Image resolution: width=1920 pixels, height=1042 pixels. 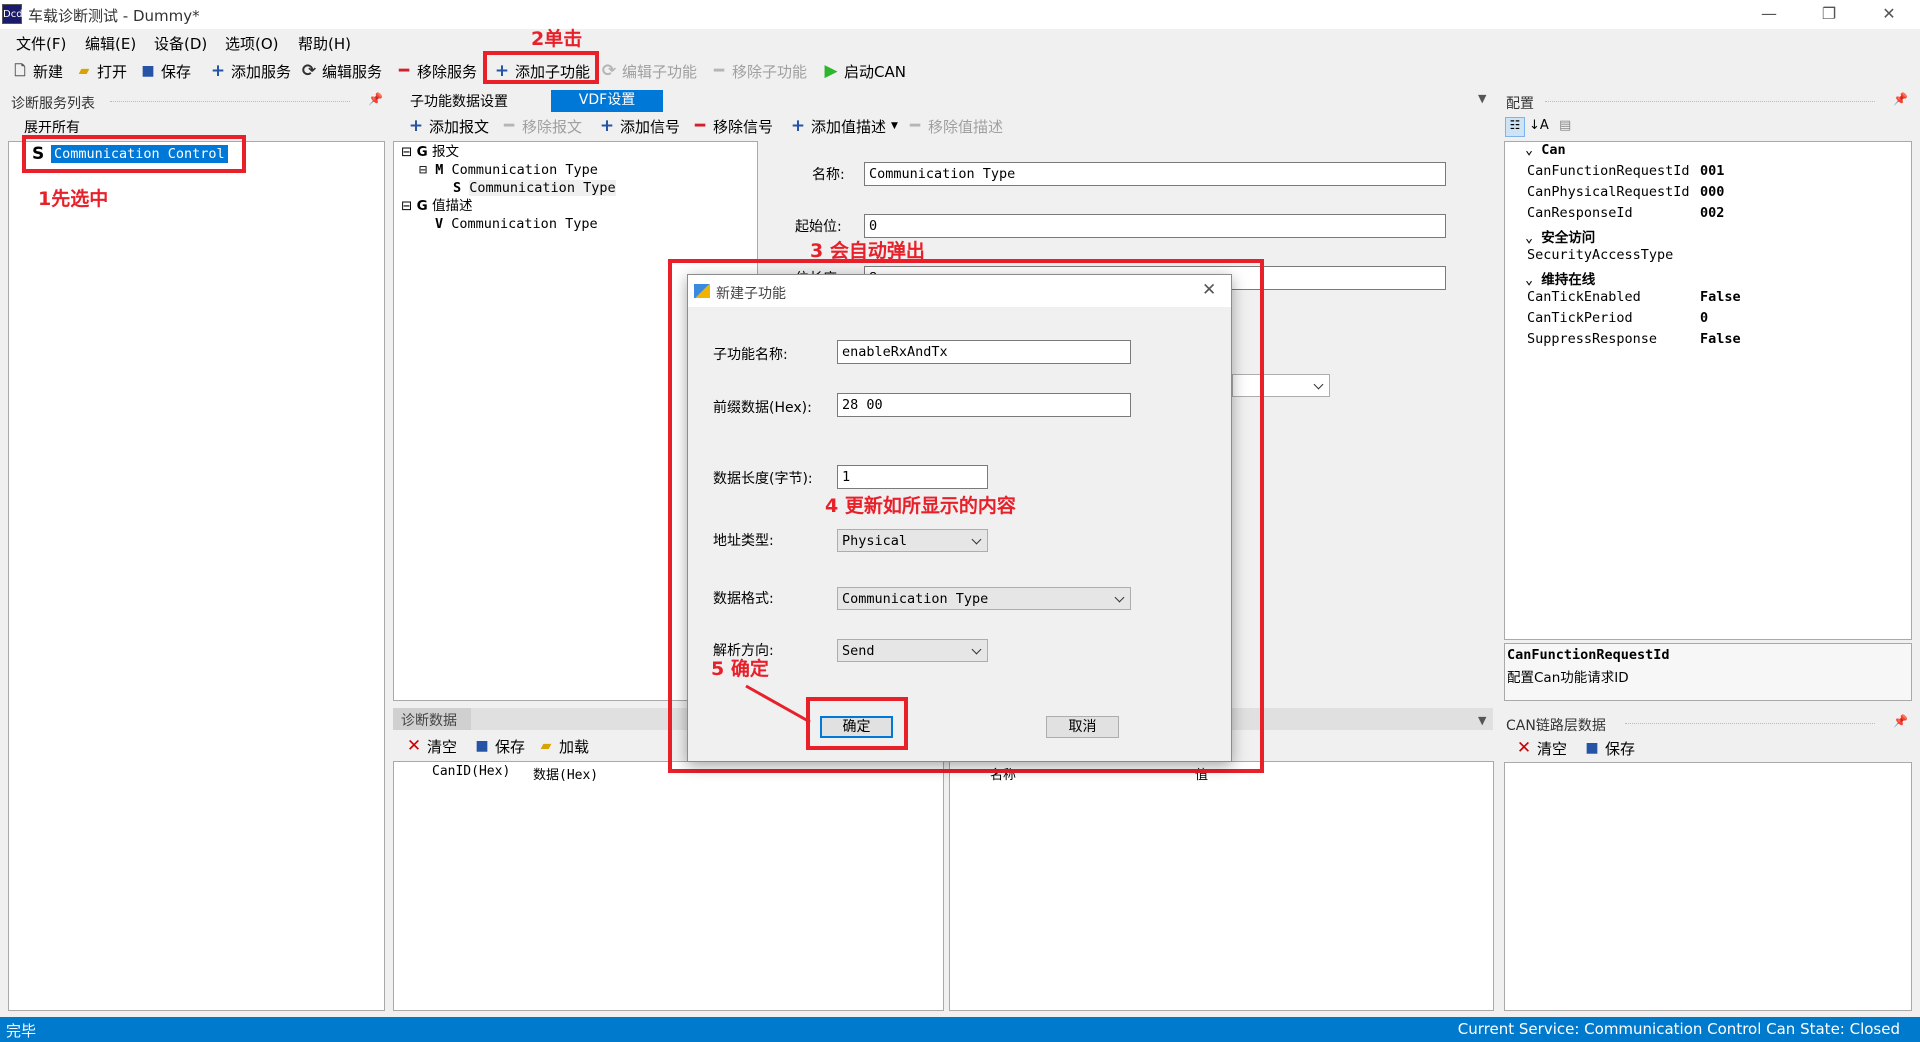 I want to click on tree-node-message-group: ⊟ G 报文, so click(x=508, y=152).